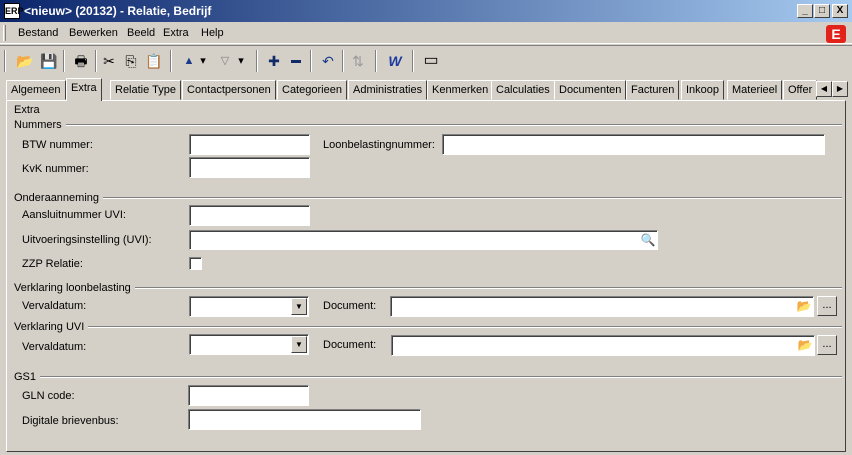 The width and height of the screenshot is (852, 455). Describe the element at coordinates (328, 61) in the screenshot. I see `undo-icon: ↶` at that location.